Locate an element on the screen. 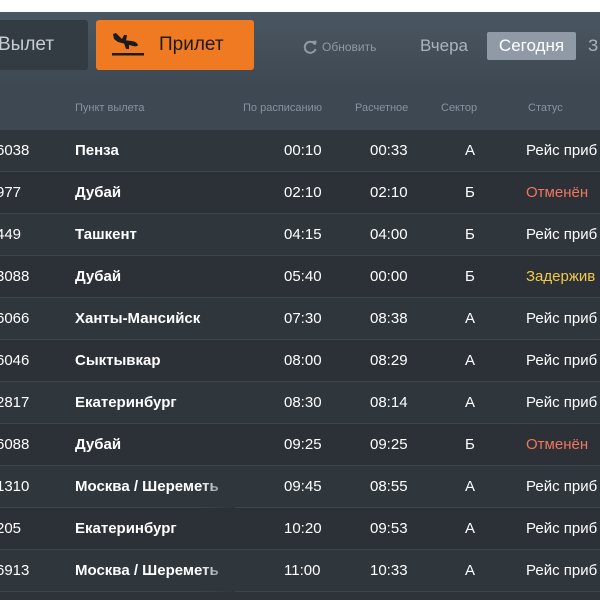 Image resolution: width=600 pixels, height=600 pixels. header-sector: Сектор is located at coordinates (459, 108).